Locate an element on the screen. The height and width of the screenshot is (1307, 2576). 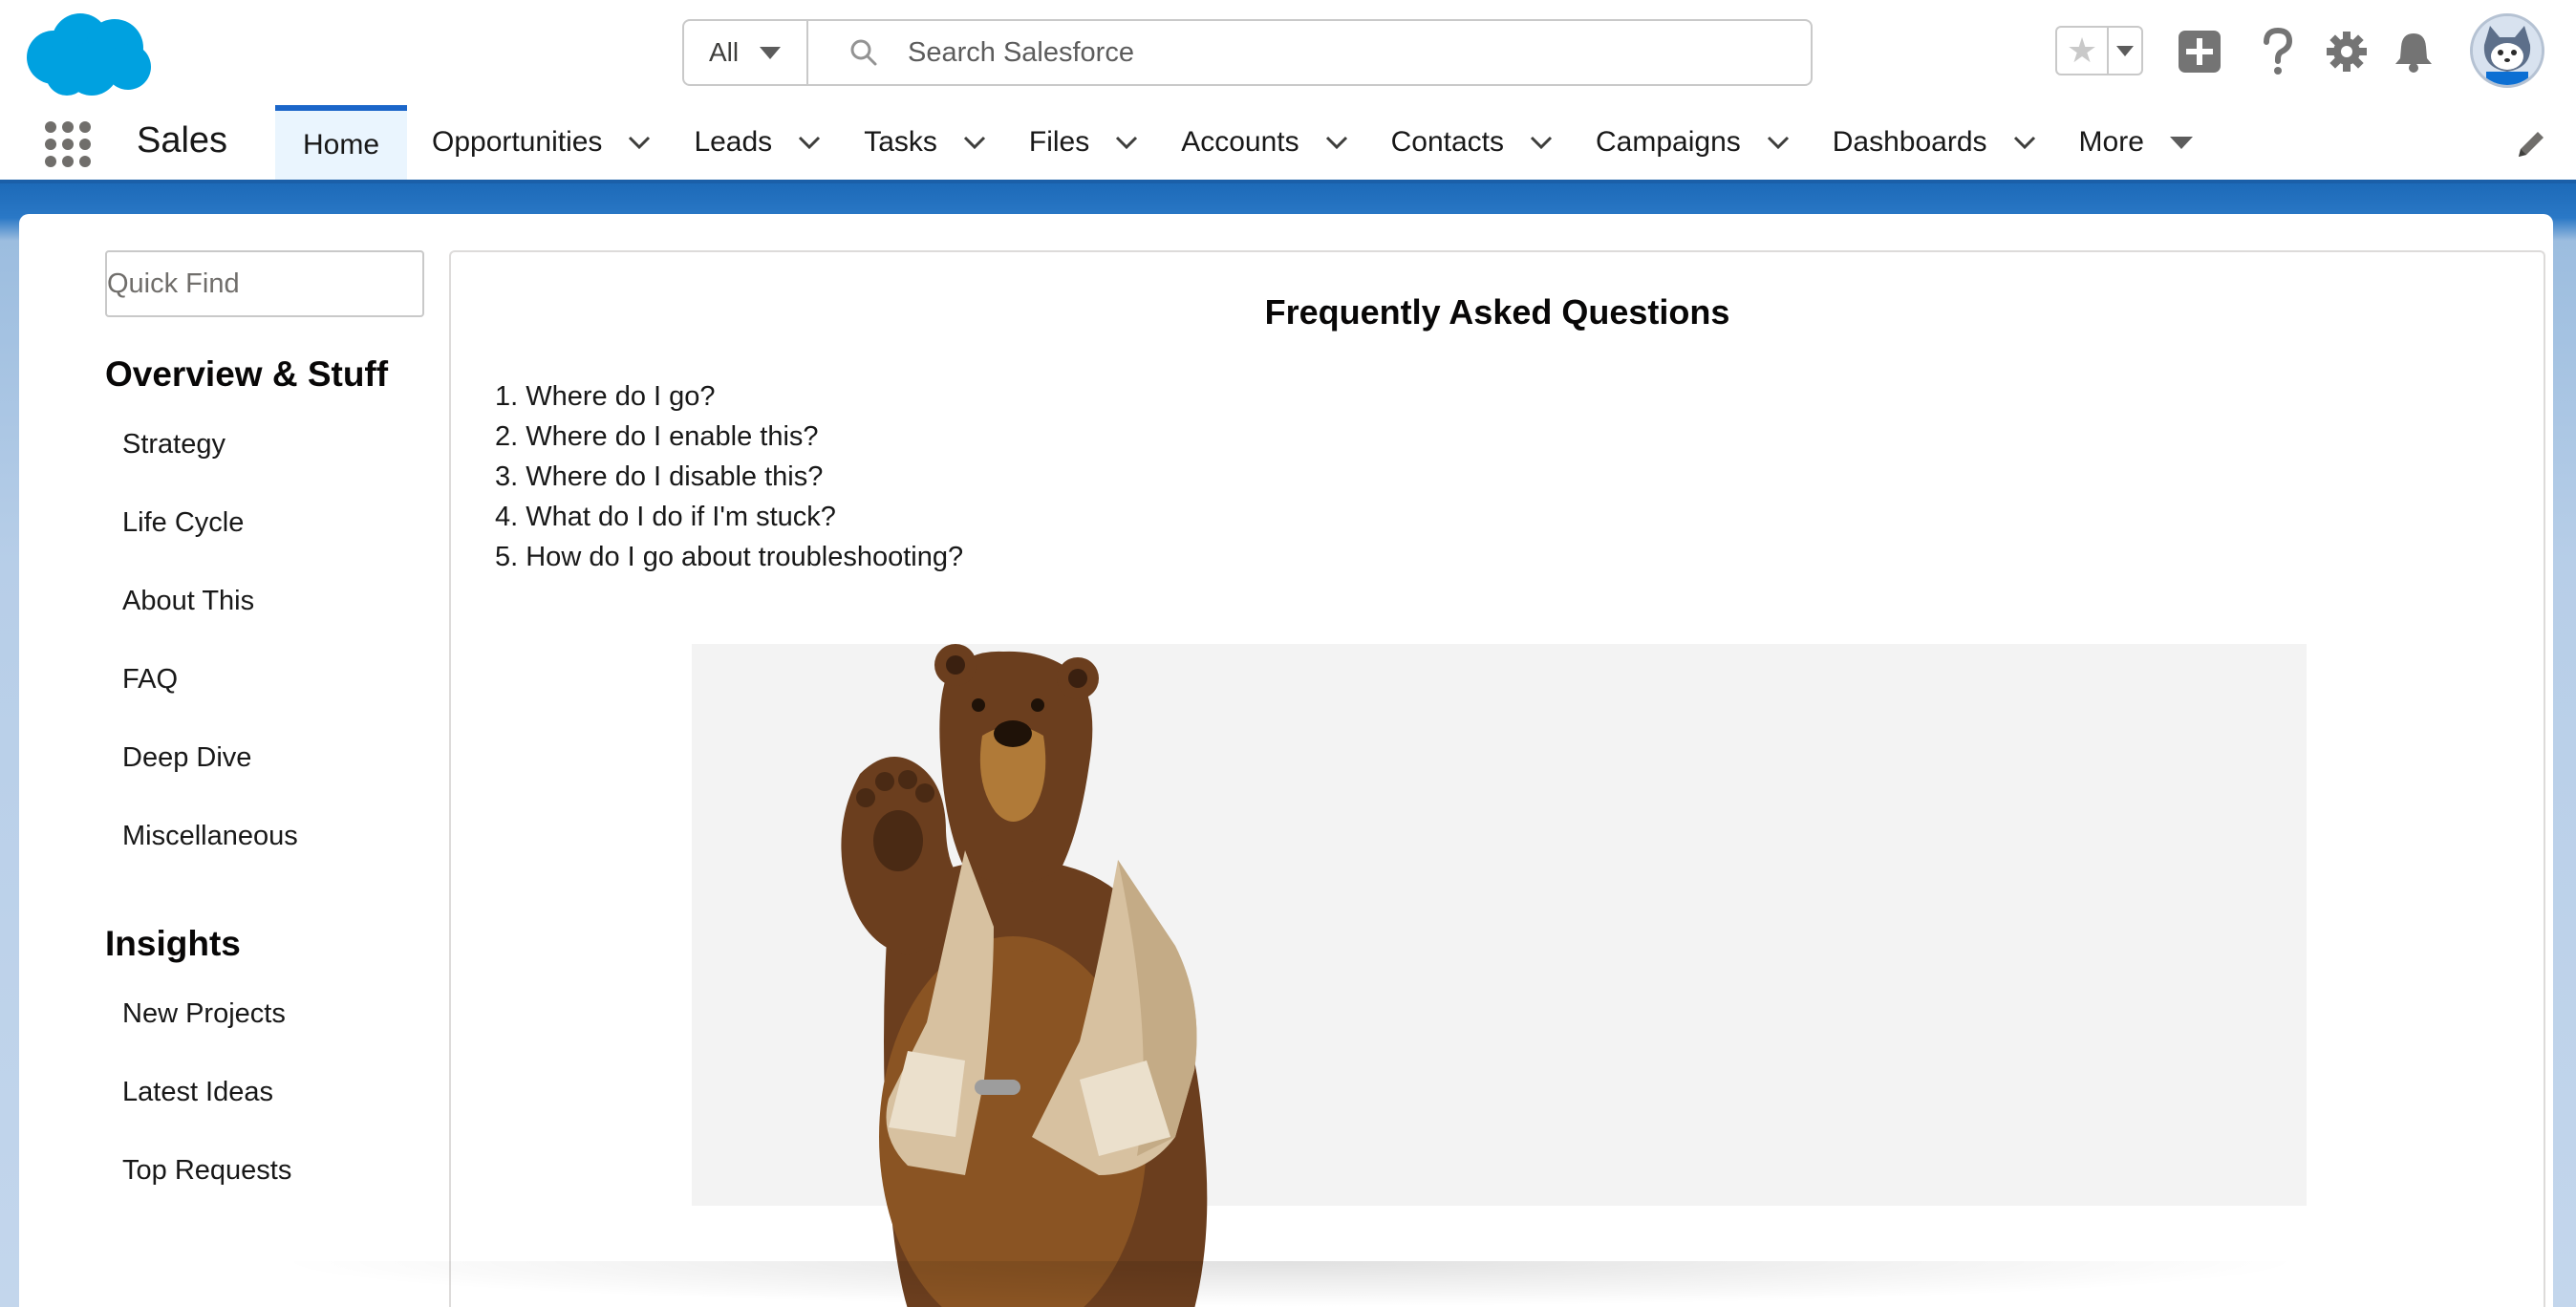
tab-tasks: Tasks is located at coordinates (925, 143).